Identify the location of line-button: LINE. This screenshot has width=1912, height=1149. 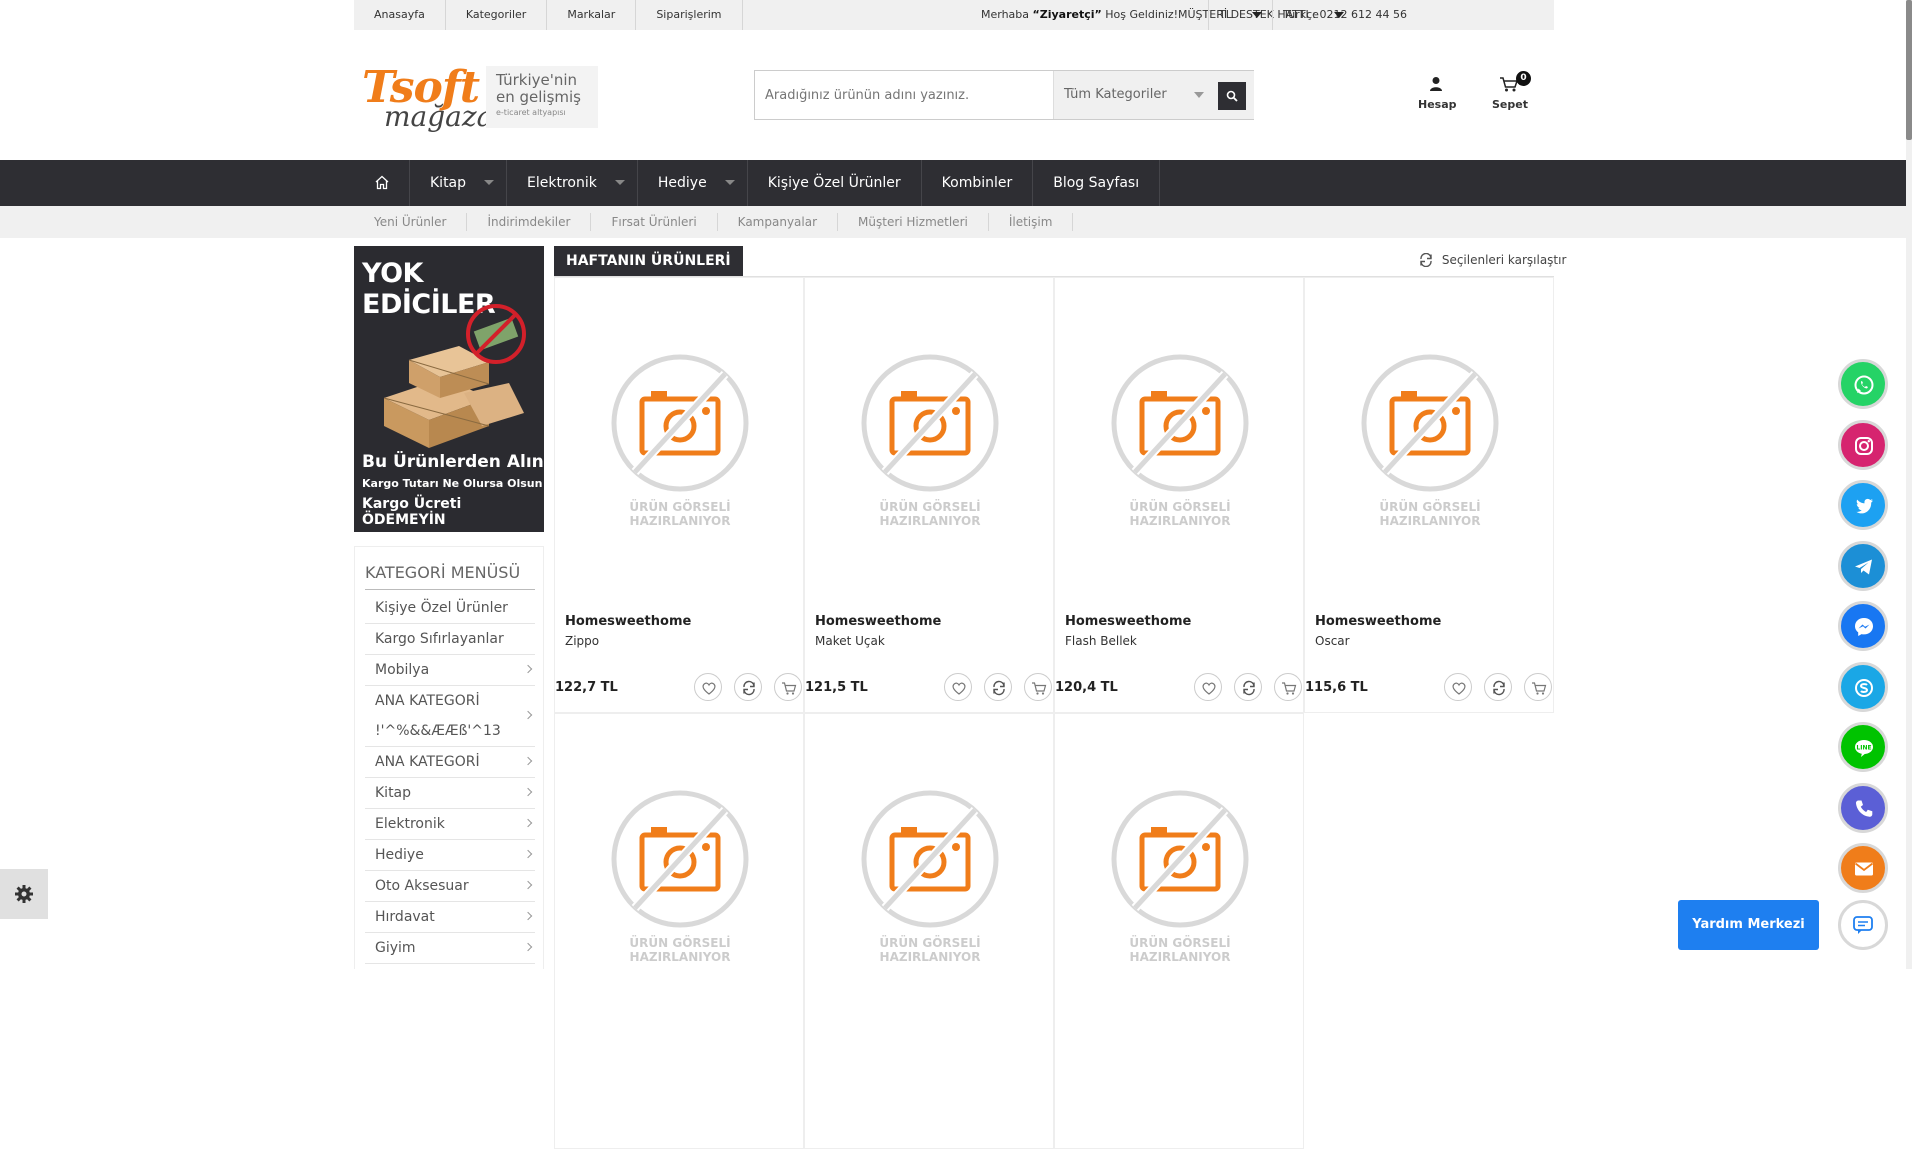
(1863, 747).